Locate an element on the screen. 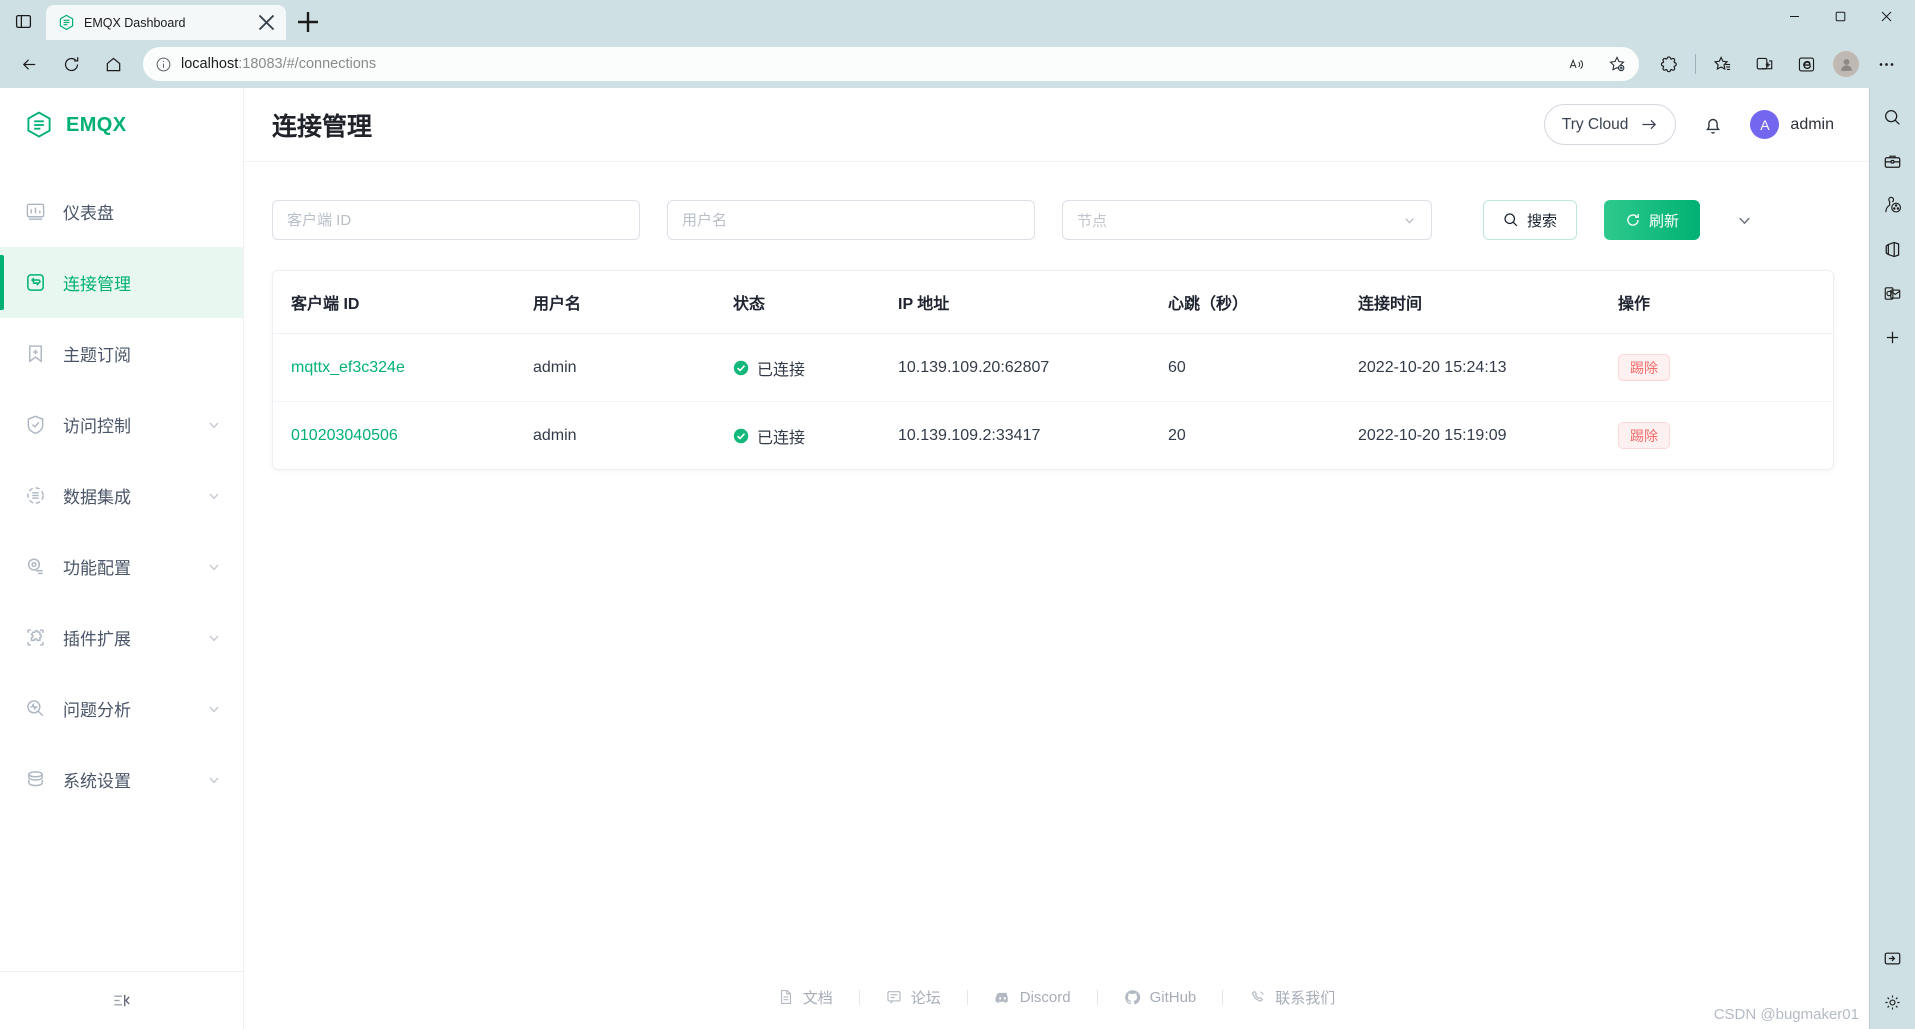 The image size is (1915, 1029). clientid-link: mqttx_ef3c324e is located at coordinates (348, 367).